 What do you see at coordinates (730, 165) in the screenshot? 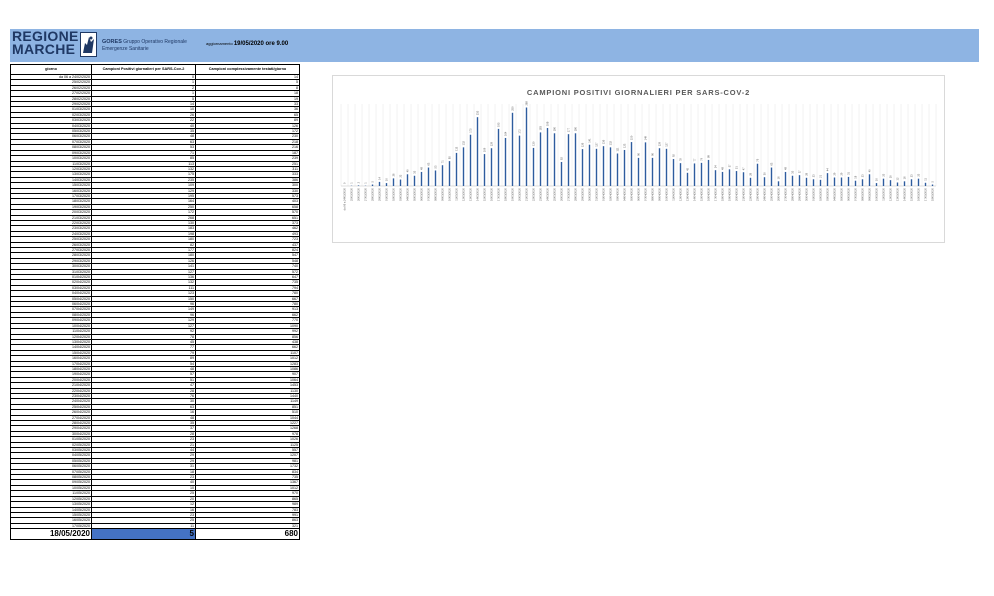
I see `data-label: 57` at bounding box center [730, 165].